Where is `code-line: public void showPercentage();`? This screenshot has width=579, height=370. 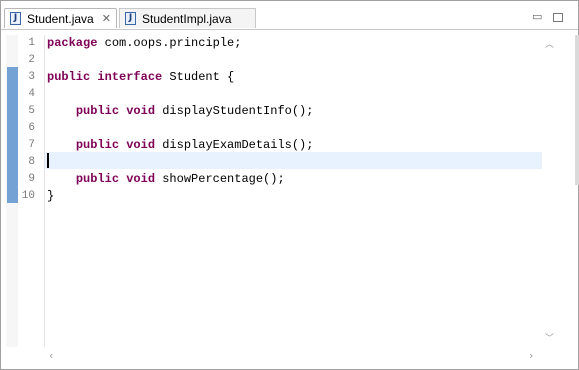 code-line: public void showPercentage(); is located at coordinates (166, 179).